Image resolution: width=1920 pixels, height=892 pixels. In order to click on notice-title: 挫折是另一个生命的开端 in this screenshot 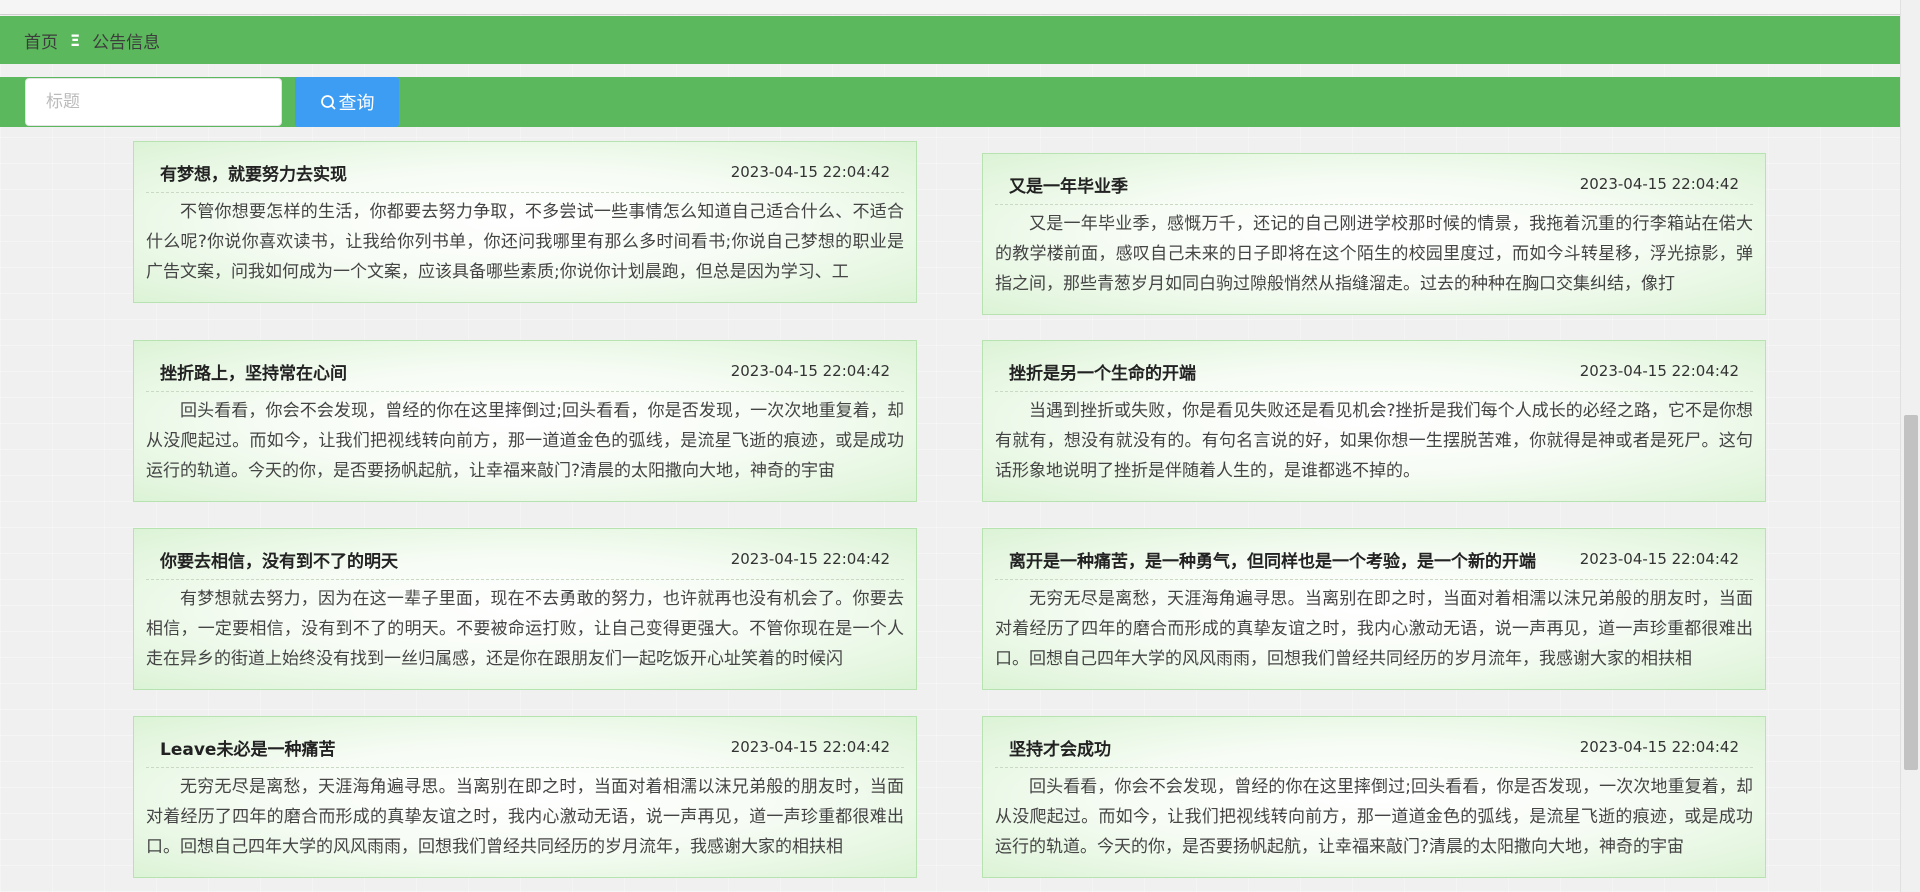, I will do `click(1102, 371)`.